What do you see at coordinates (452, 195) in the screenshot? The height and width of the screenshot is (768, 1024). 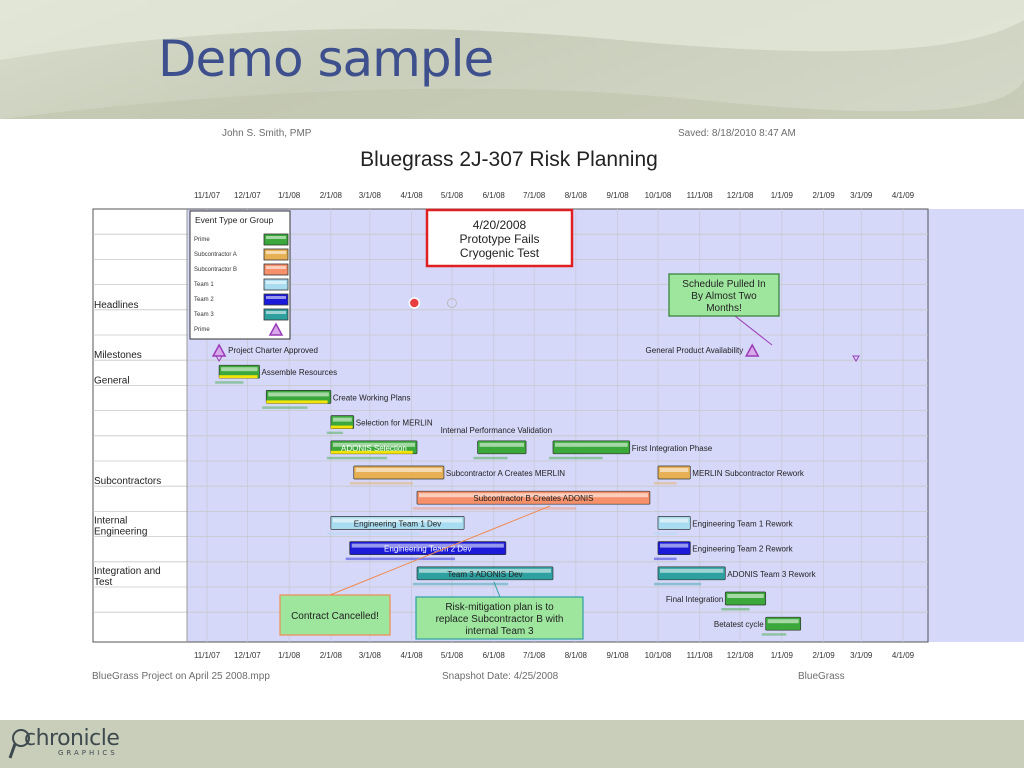 I see `axis-tick-label-top: 5/1/08` at bounding box center [452, 195].